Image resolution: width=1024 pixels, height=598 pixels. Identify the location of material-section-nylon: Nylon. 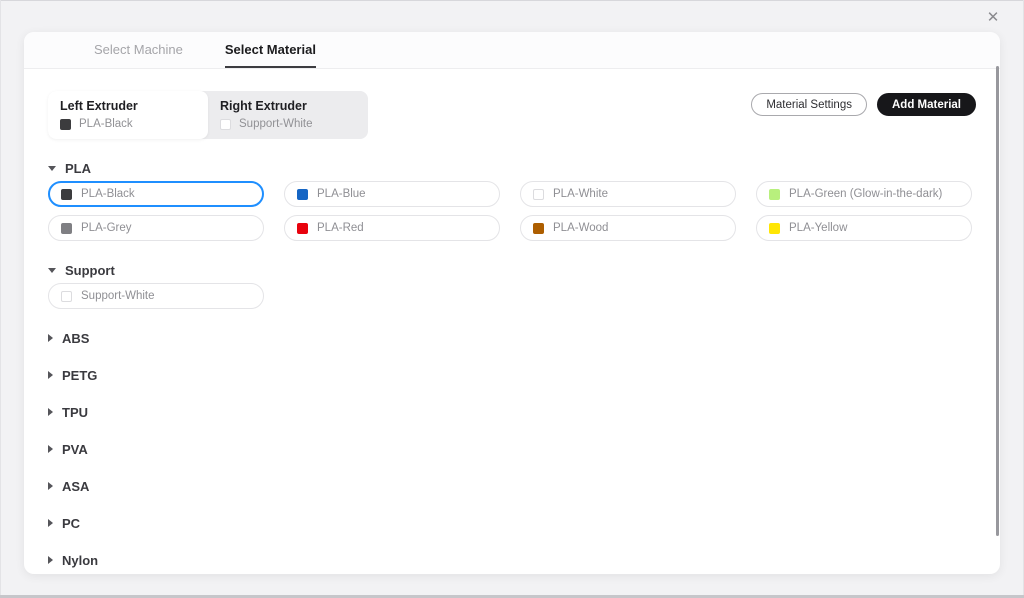
(512, 560).